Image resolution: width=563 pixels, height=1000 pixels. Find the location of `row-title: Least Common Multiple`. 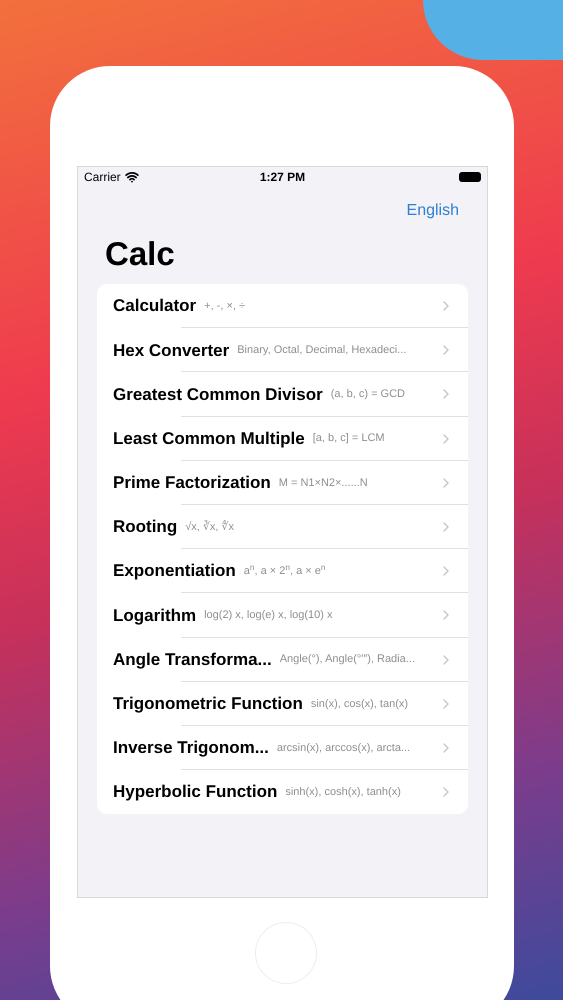

row-title: Least Common Multiple is located at coordinates (209, 439).